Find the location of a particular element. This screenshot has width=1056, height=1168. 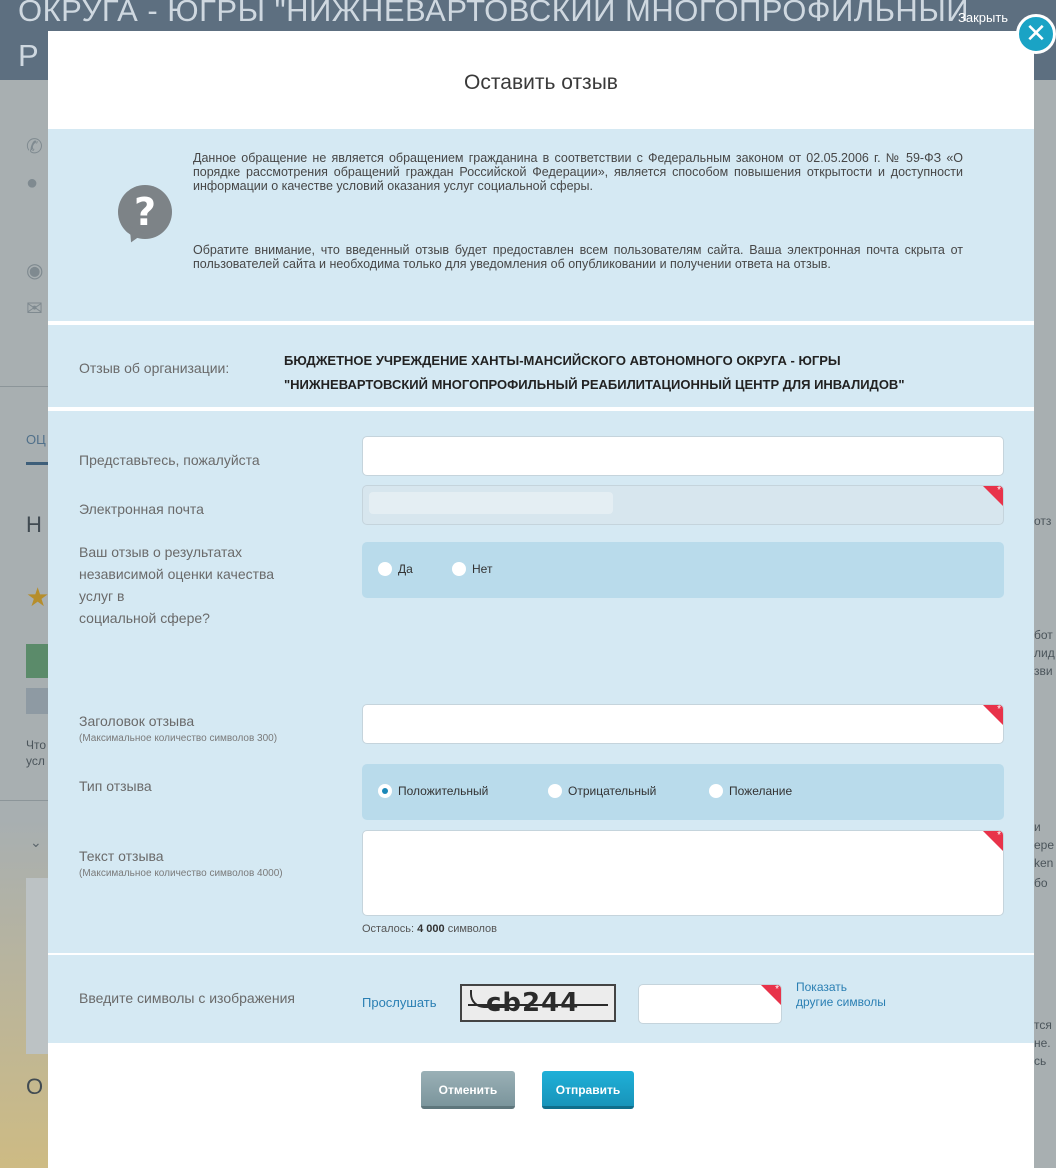

review-type-options: Положительный Отрицательный Пожелание is located at coordinates (683, 792).